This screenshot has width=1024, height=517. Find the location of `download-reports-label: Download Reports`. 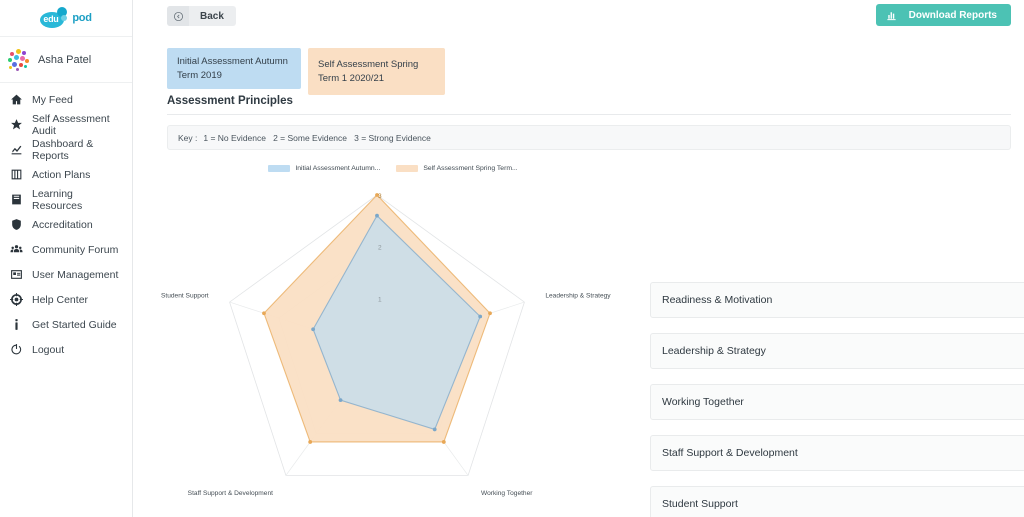

download-reports-label: Download Reports is located at coordinates (952, 15).